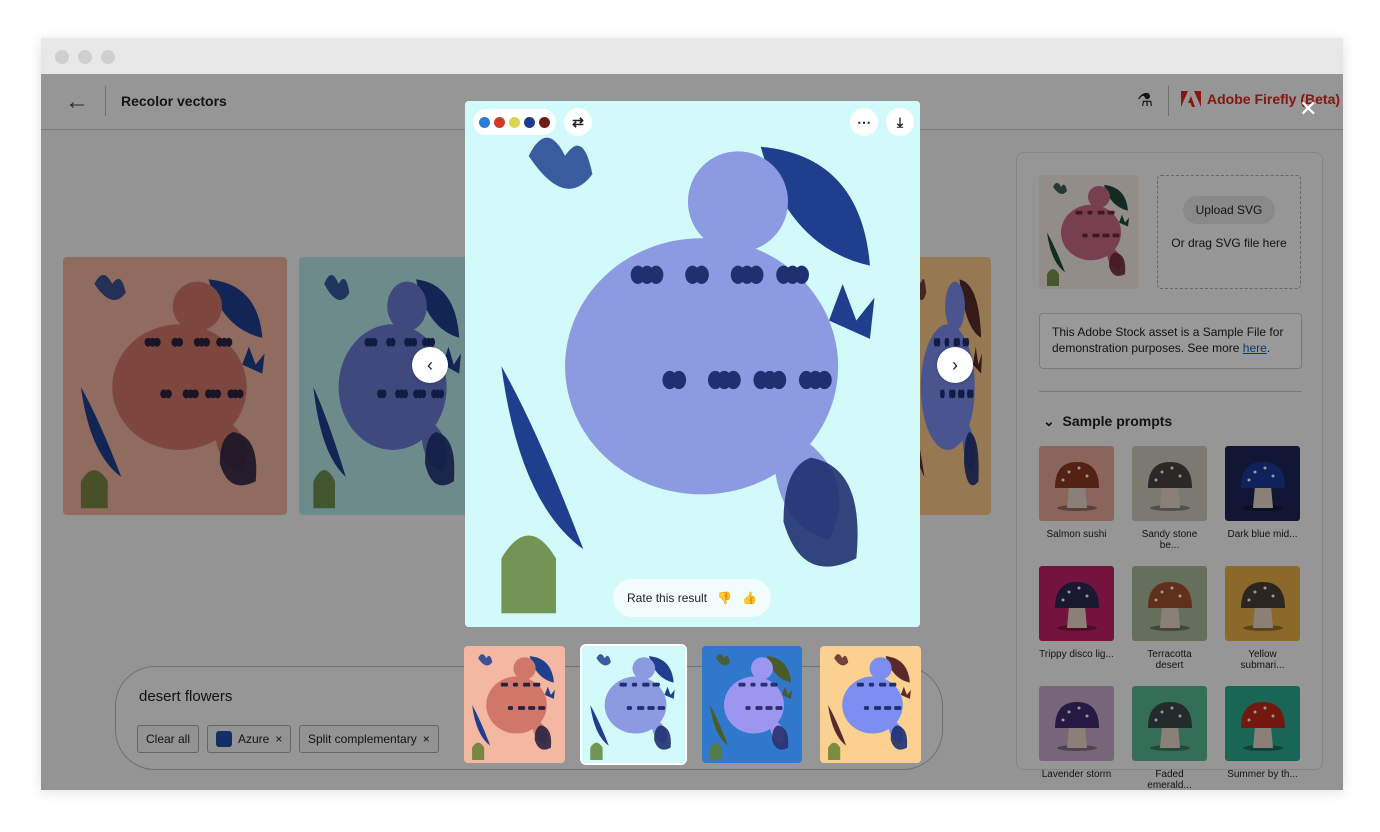 The height and width of the screenshot is (832, 1380). What do you see at coordinates (85, 57) in the screenshot?
I see `window-minimize-dot` at bounding box center [85, 57].